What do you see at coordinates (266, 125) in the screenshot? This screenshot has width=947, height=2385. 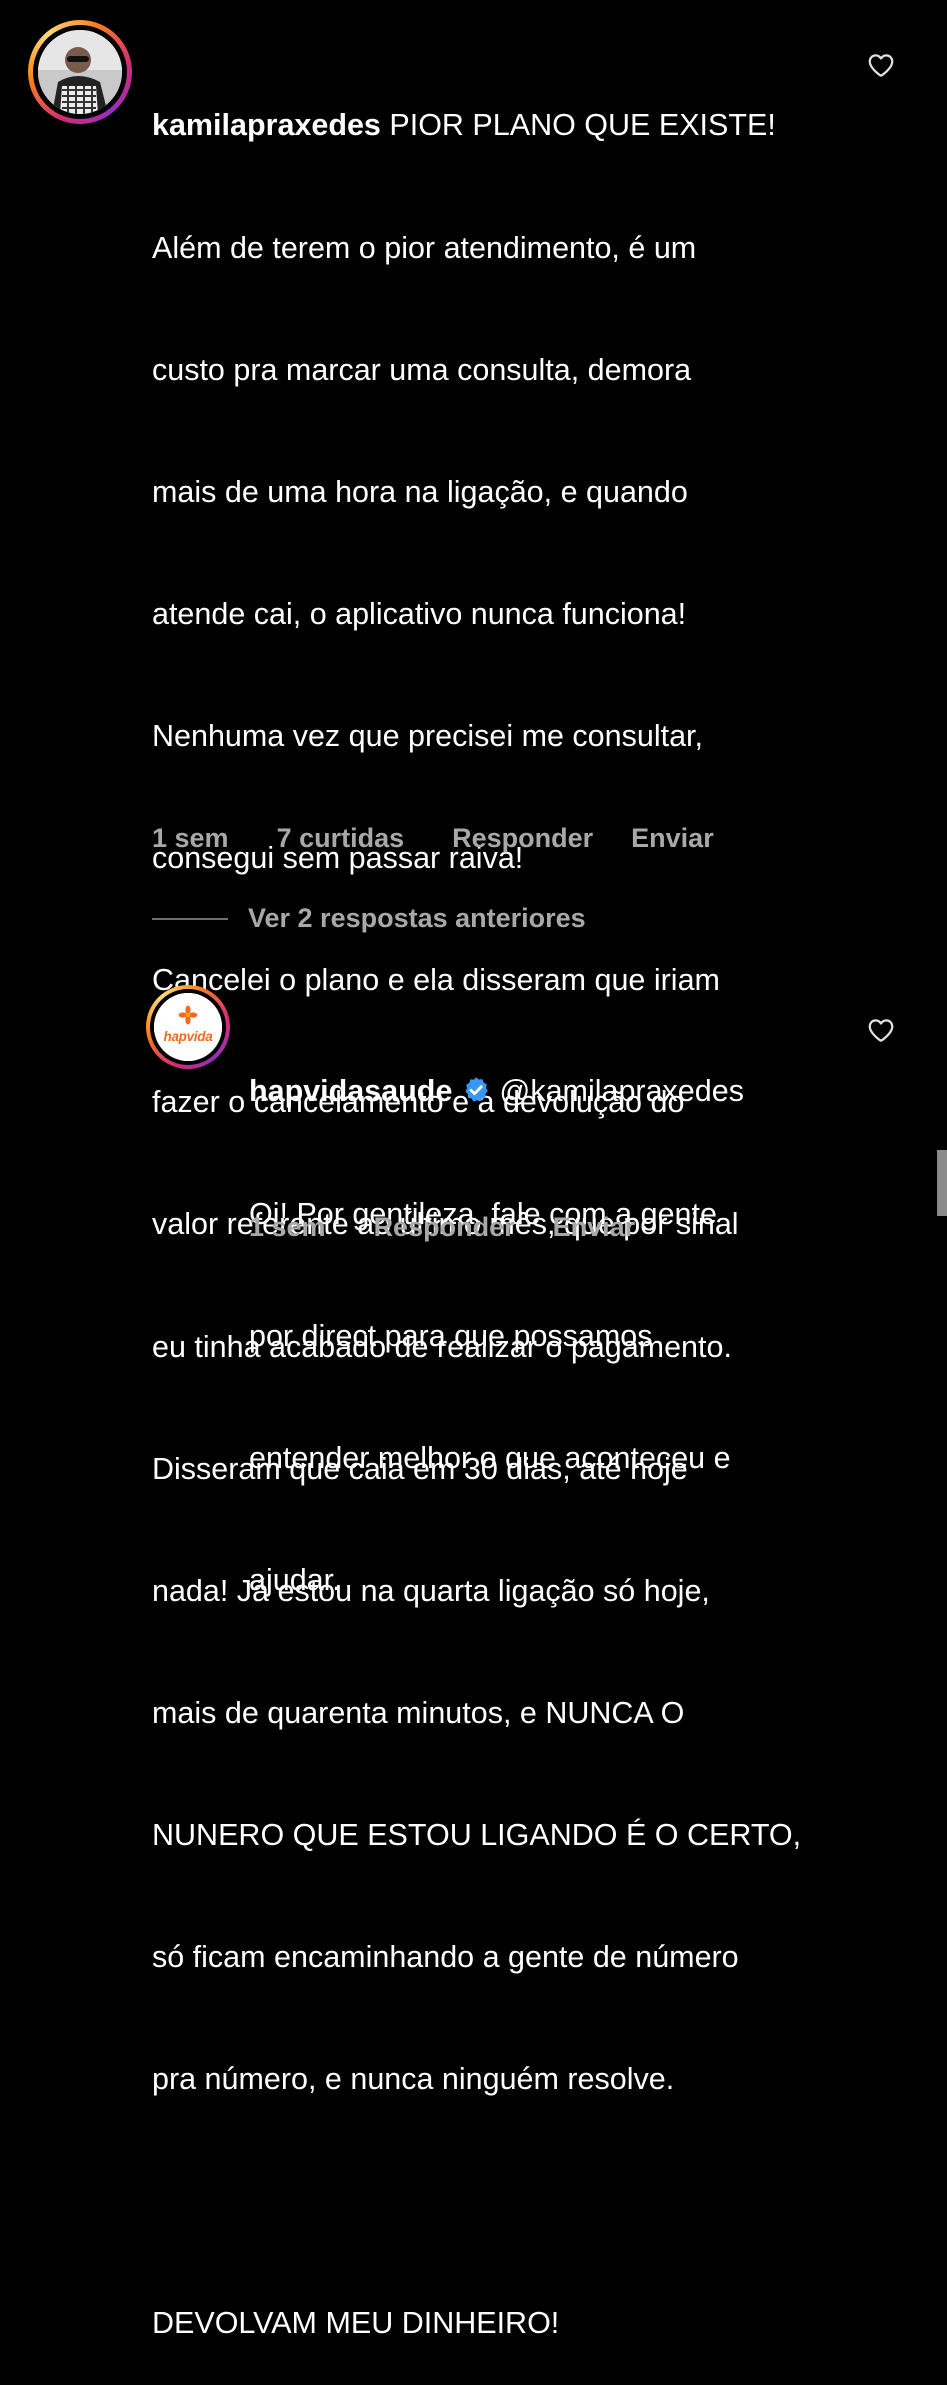 I see `comment-username: kamilapraxedes` at bounding box center [266, 125].